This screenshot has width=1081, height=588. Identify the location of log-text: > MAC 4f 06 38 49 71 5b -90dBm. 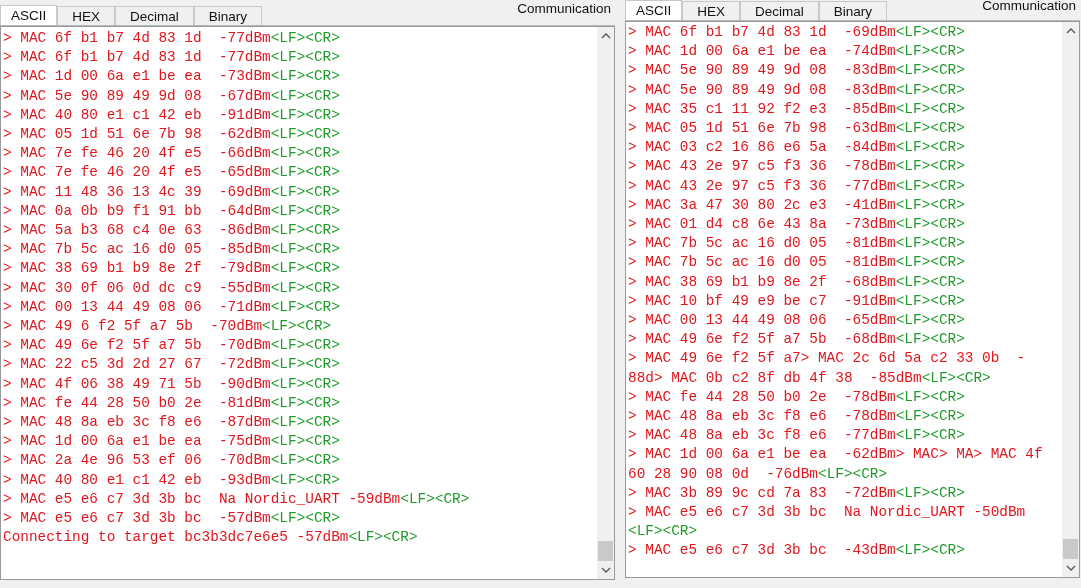
(137, 383).